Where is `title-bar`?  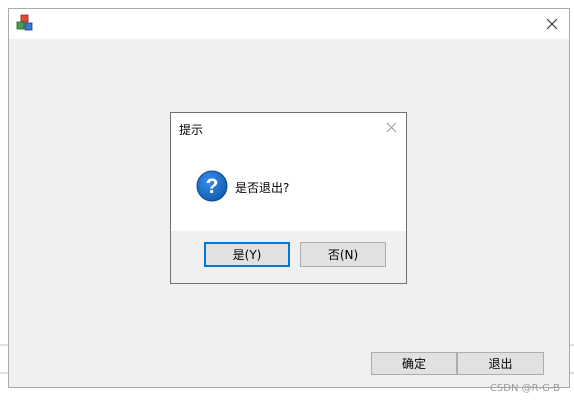 title-bar is located at coordinates (289, 24).